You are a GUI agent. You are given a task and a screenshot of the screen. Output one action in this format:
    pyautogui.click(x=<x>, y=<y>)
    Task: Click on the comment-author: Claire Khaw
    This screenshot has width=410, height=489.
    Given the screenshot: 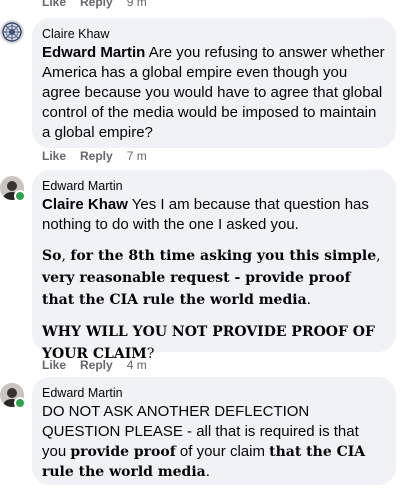 What is the action you would take?
    pyautogui.click(x=214, y=34)
    